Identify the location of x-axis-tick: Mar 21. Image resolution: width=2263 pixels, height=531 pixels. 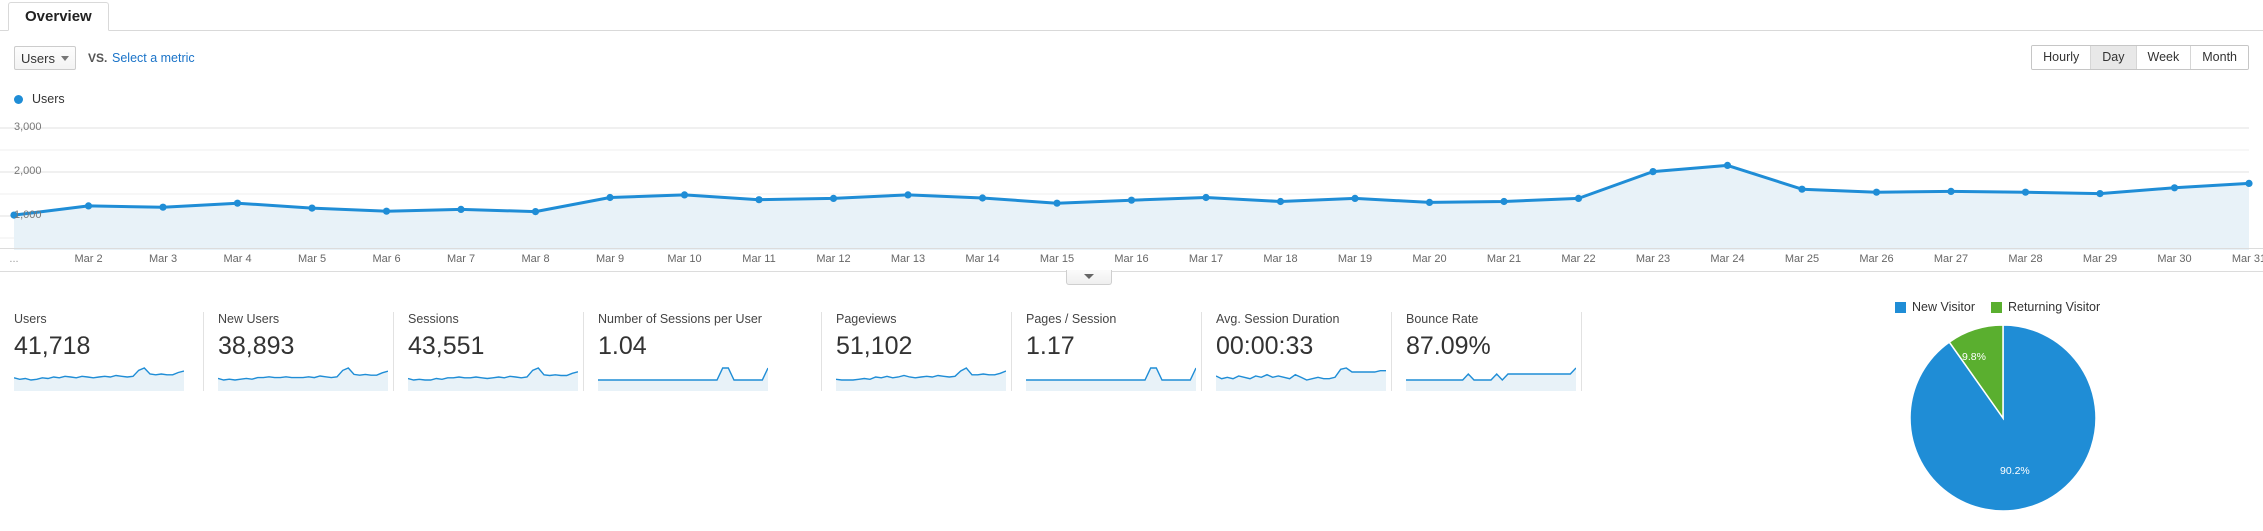
(1504, 259).